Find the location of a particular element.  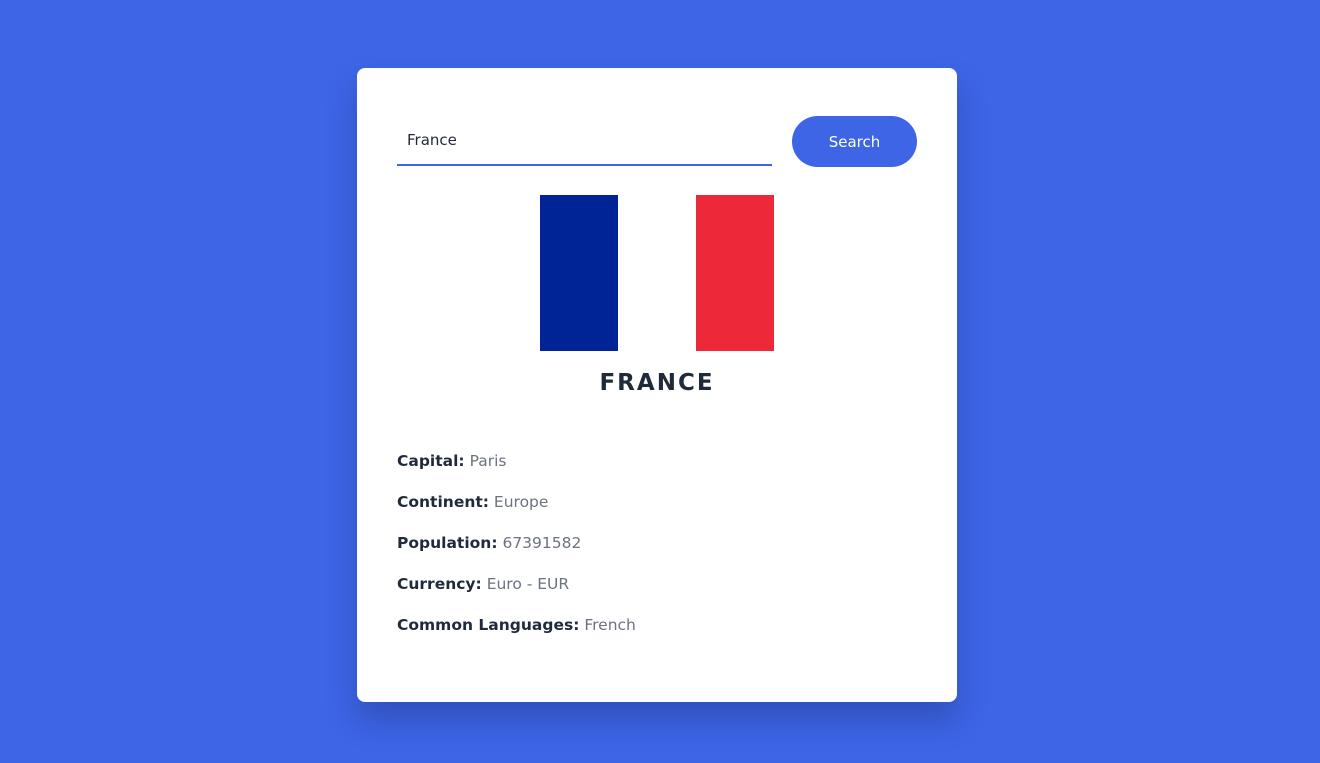

country-name: FRANCE is located at coordinates (657, 383).